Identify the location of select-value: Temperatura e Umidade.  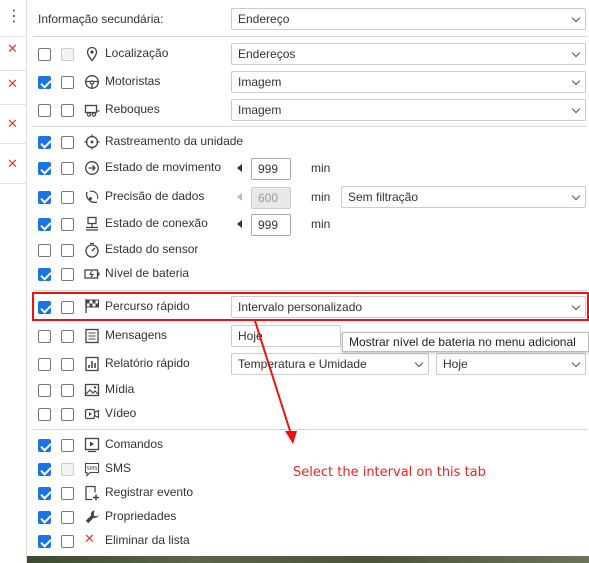
(302, 364).